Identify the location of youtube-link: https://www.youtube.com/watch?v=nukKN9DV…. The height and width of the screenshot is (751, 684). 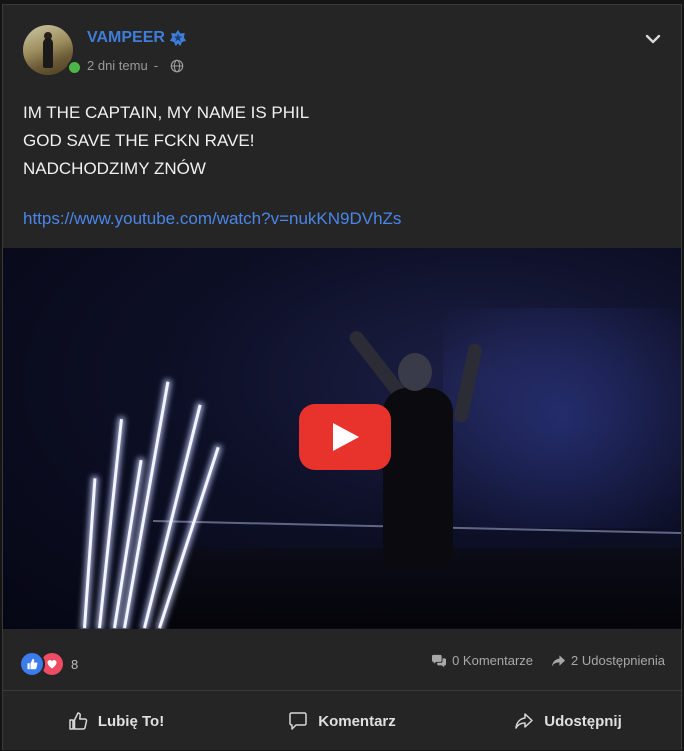
(212, 219).